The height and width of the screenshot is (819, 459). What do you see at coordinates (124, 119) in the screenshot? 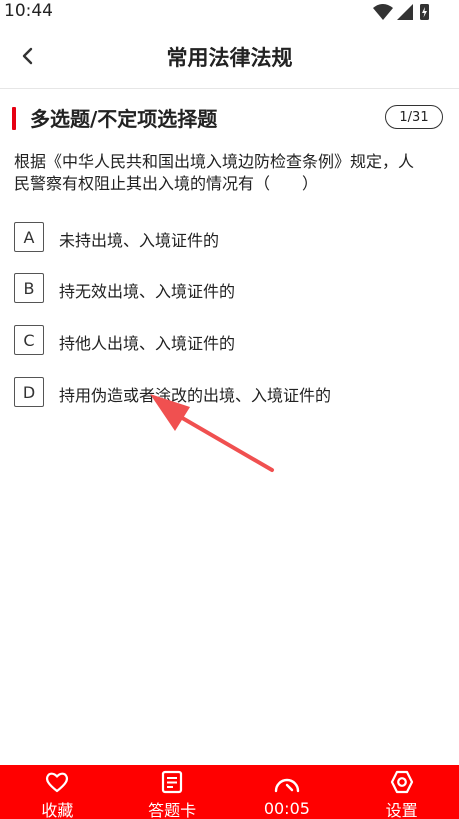
I see `question-type: 多选题/不定项选择题` at bounding box center [124, 119].